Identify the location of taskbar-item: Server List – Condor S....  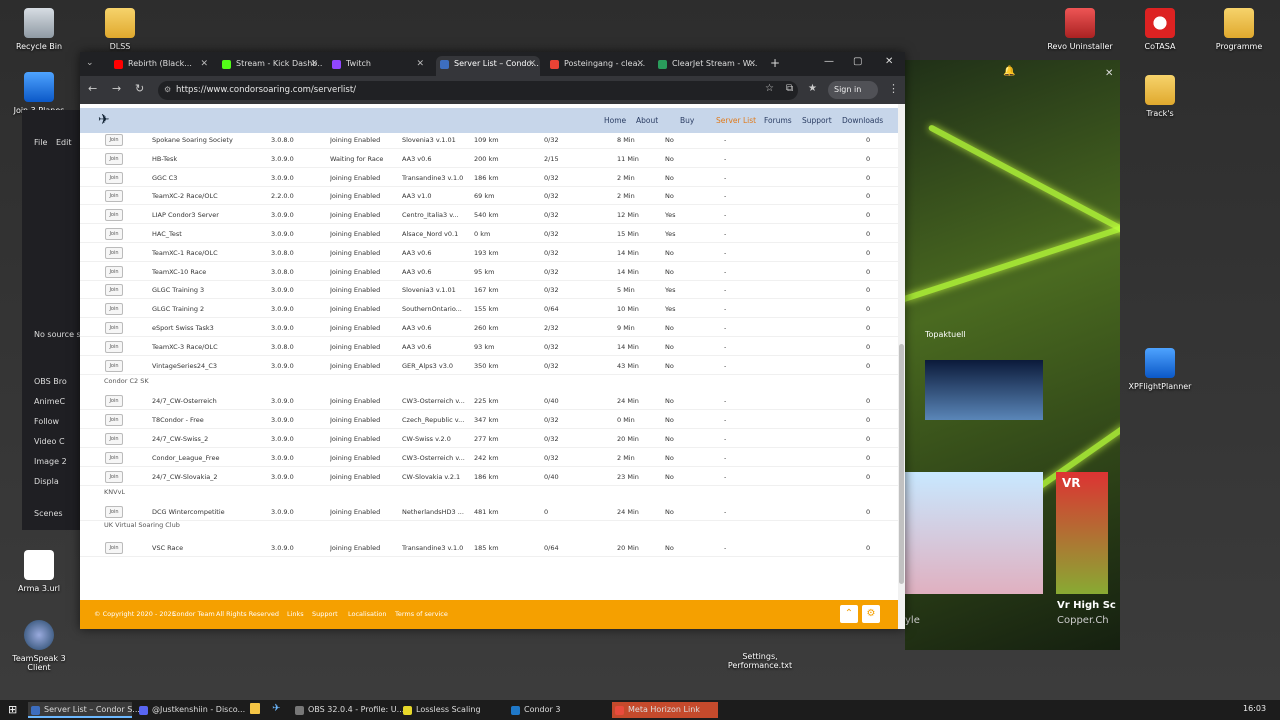
(84, 710).